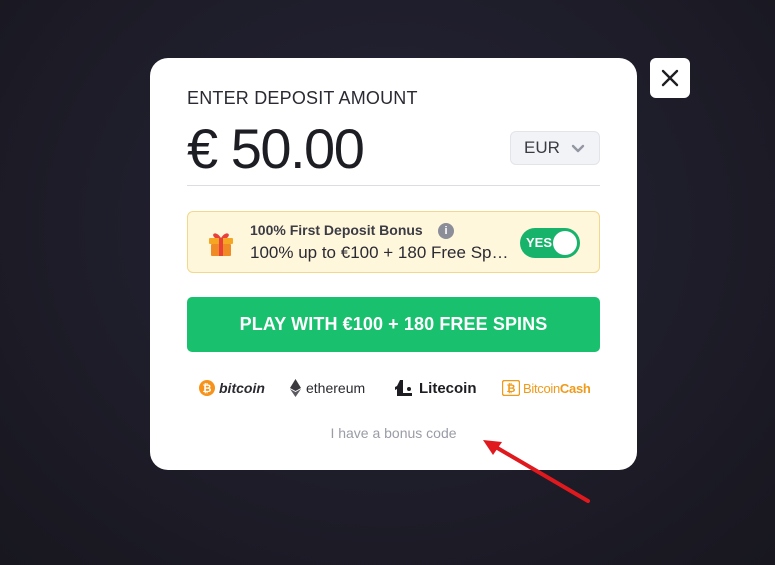 Image resolution: width=775 pixels, height=565 pixels. What do you see at coordinates (242, 388) in the screenshot?
I see `bitcoin-label: bitcoin` at bounding box center [242, 388].